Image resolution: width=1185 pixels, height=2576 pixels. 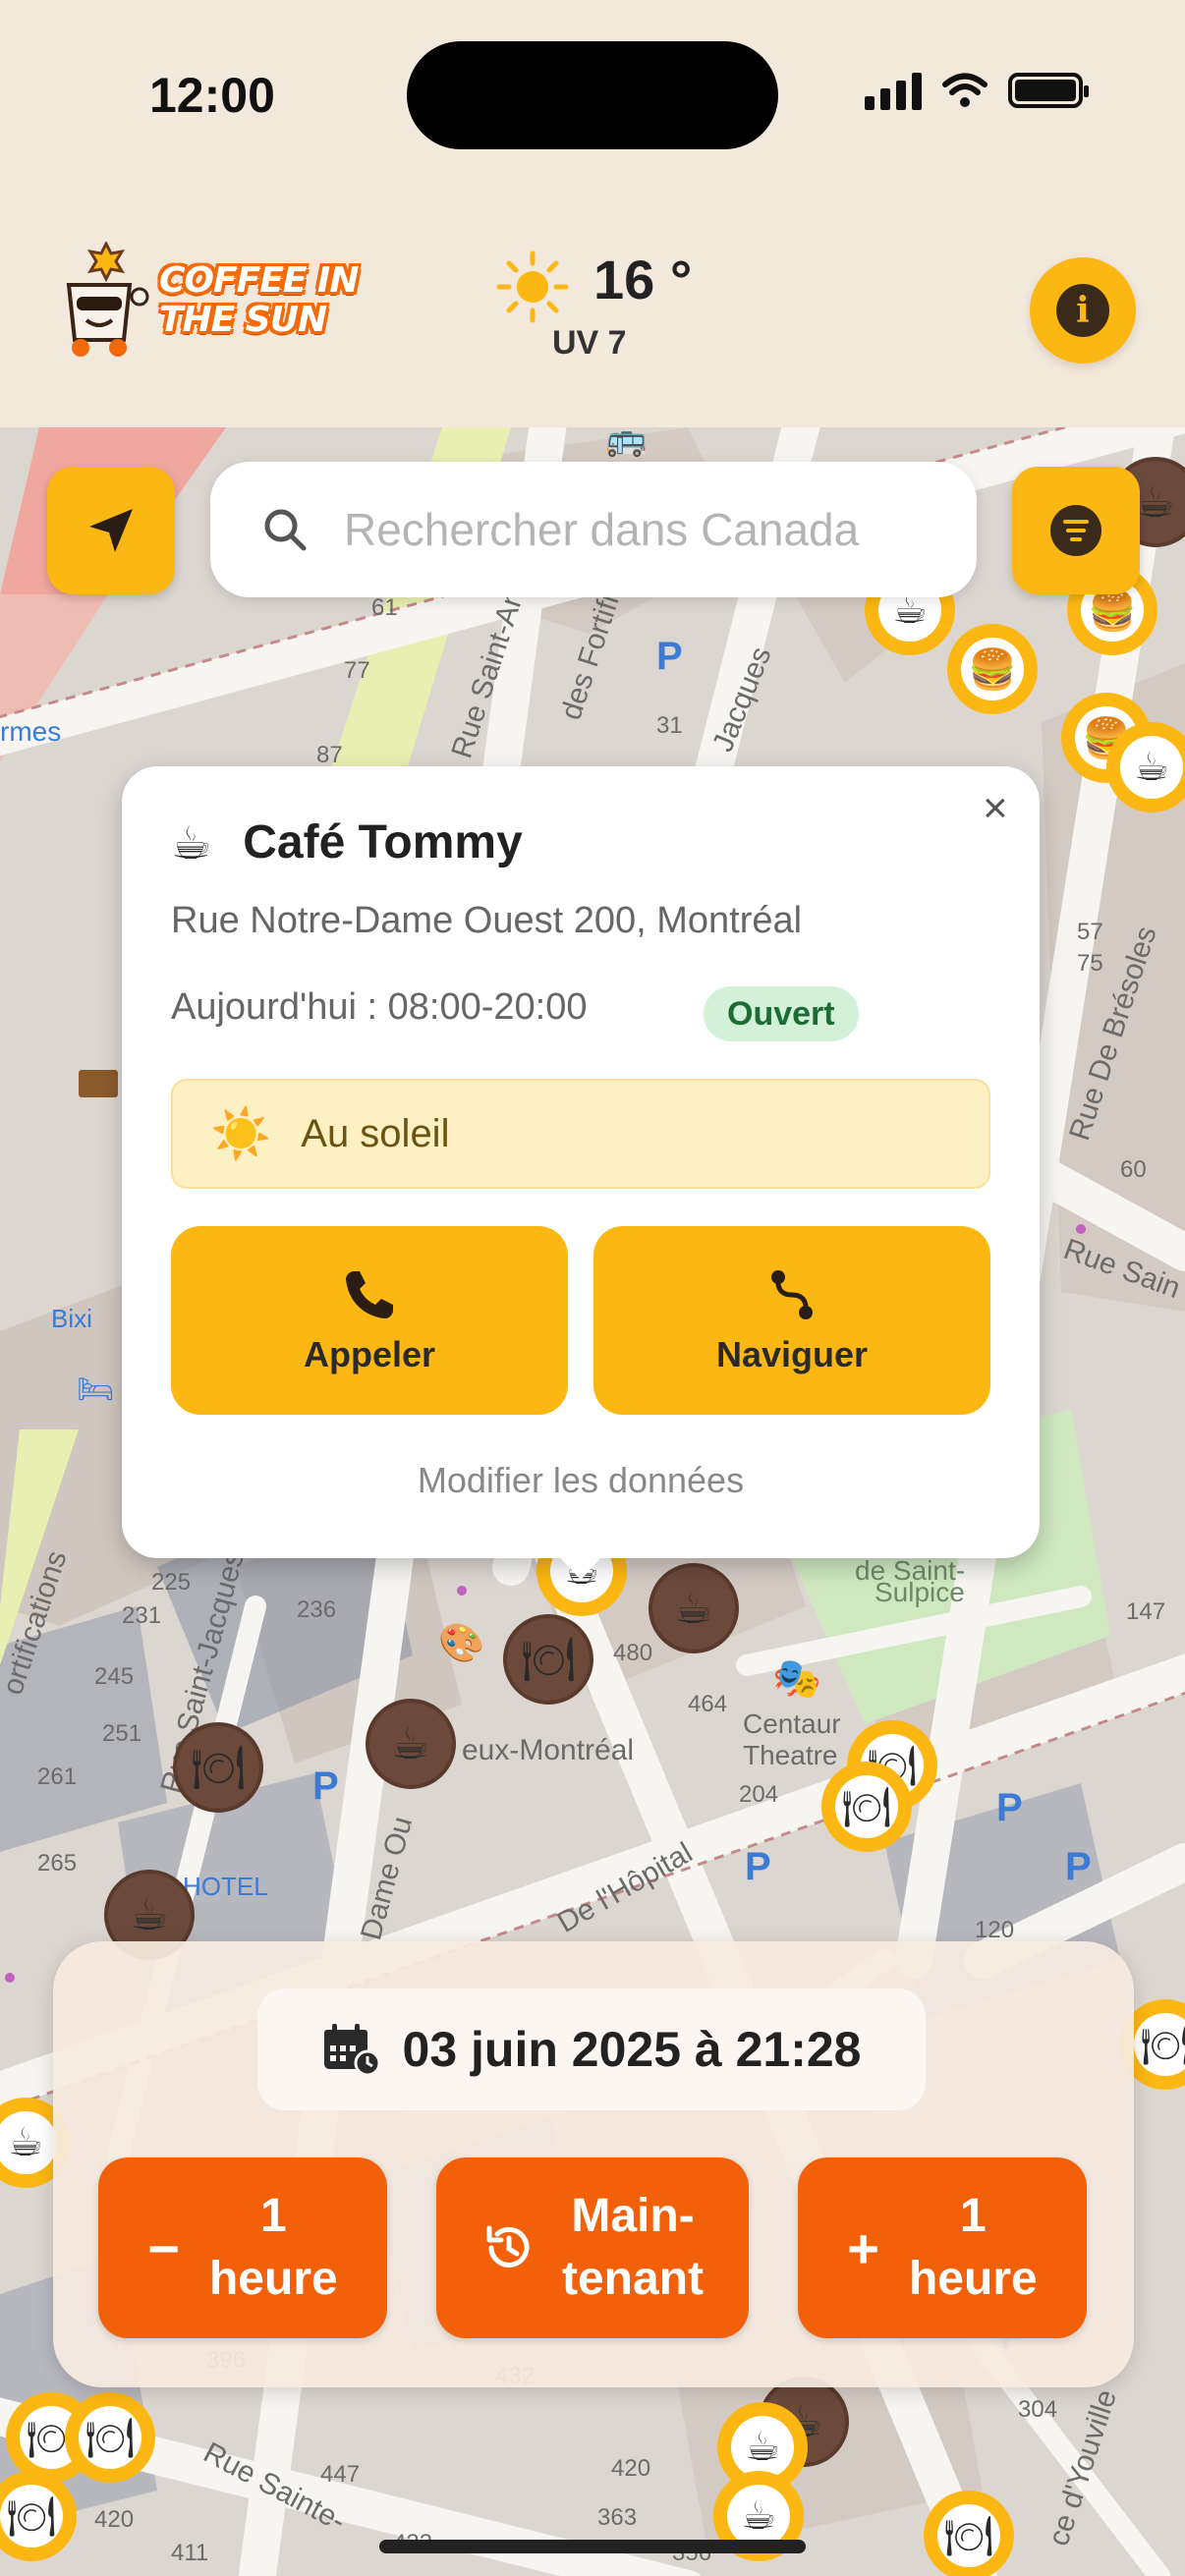 I want to click on now-label-line2: tenant, so click(x=633, y=2279).